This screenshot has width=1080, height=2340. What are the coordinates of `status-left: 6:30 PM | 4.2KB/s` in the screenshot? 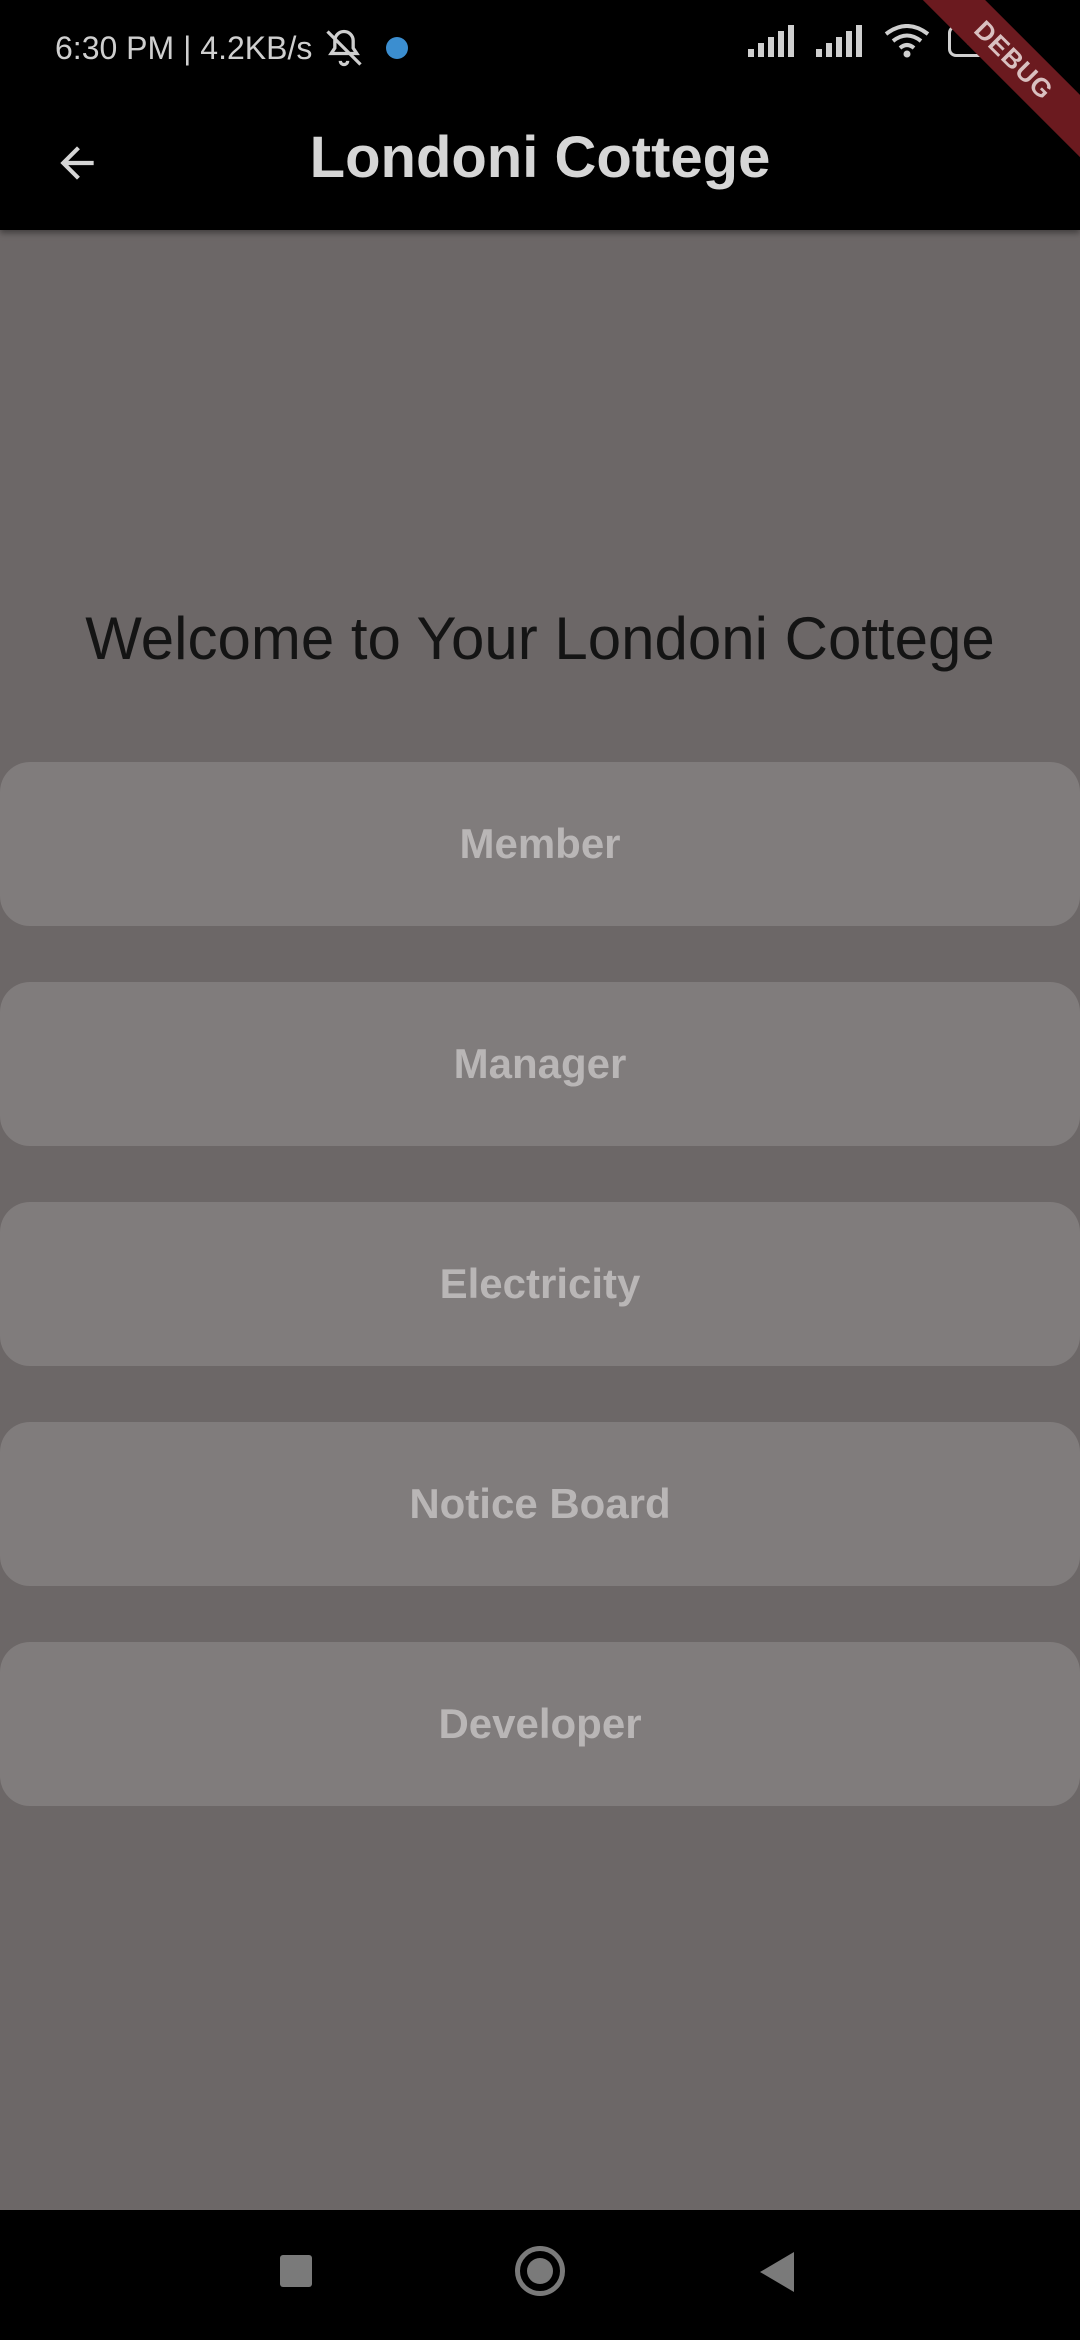 It's located at (232, 48).